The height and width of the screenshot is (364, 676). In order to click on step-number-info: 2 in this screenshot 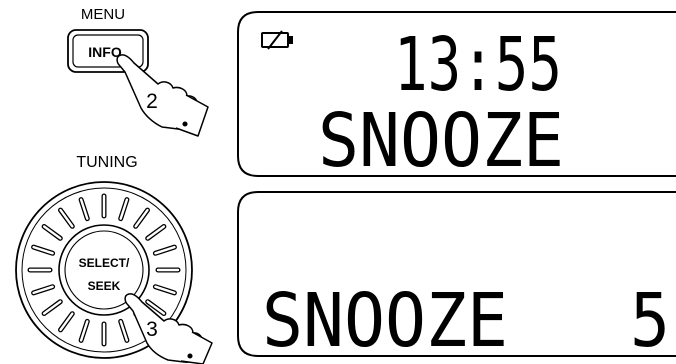, I will do `click(152, 101)`.